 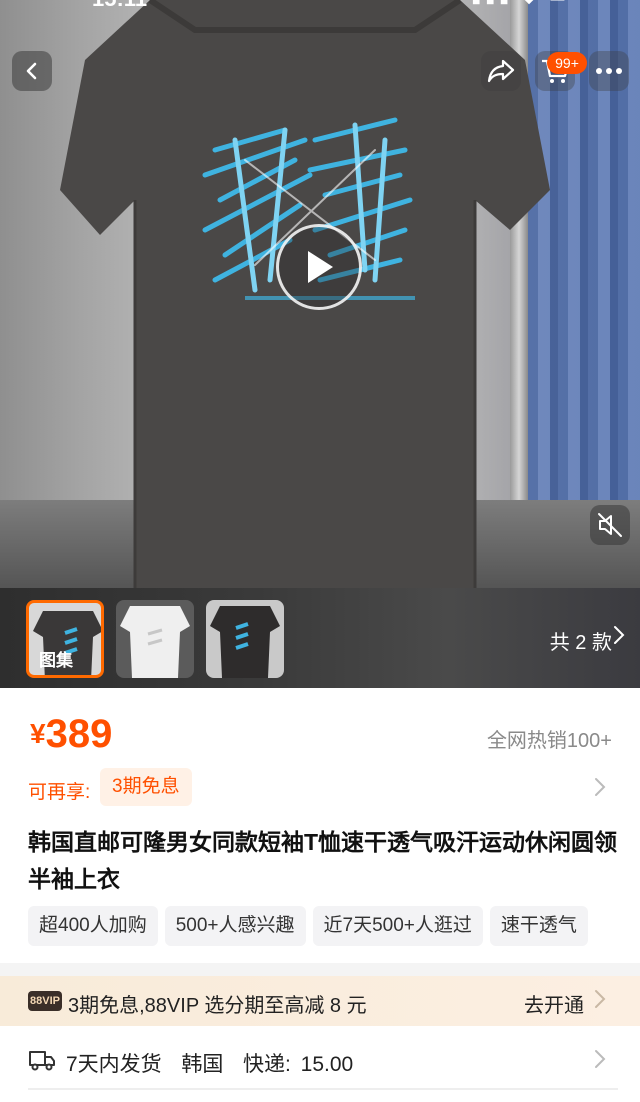 I want to click on more-button, so click(x=609, y=71).